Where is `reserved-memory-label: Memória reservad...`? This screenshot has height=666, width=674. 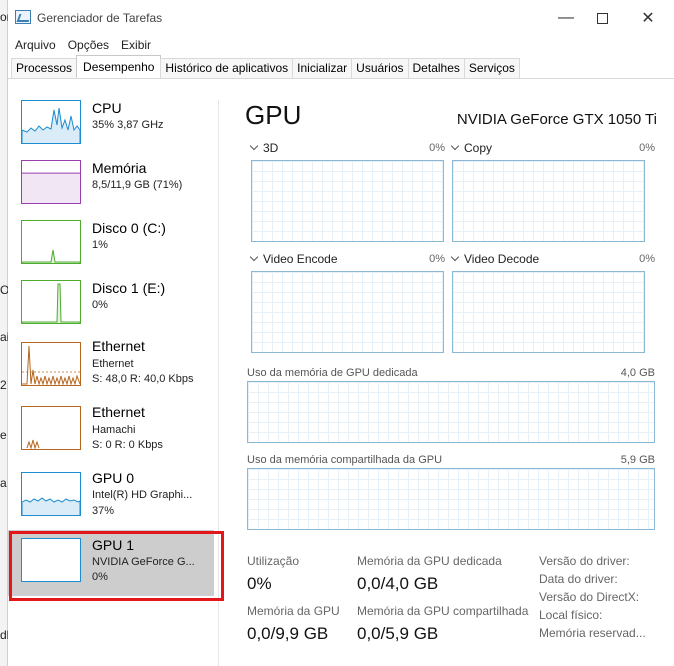 reserved-memory-label: Memória reservad... is located at coordinates (592, 633).